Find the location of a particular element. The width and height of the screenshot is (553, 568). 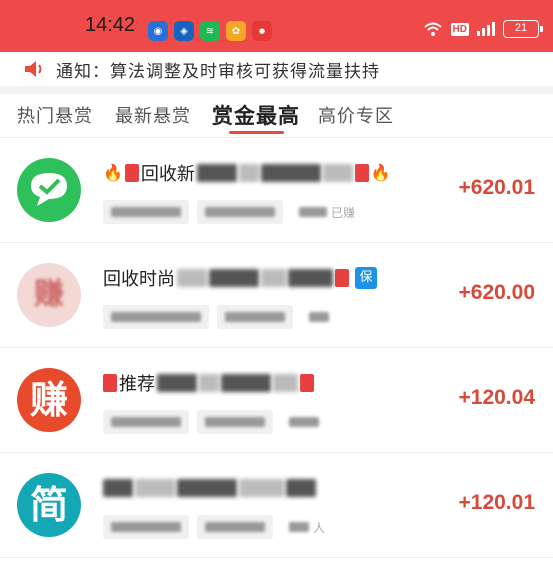

reward-amount: +120.04 is located at coordinates (497, 397).